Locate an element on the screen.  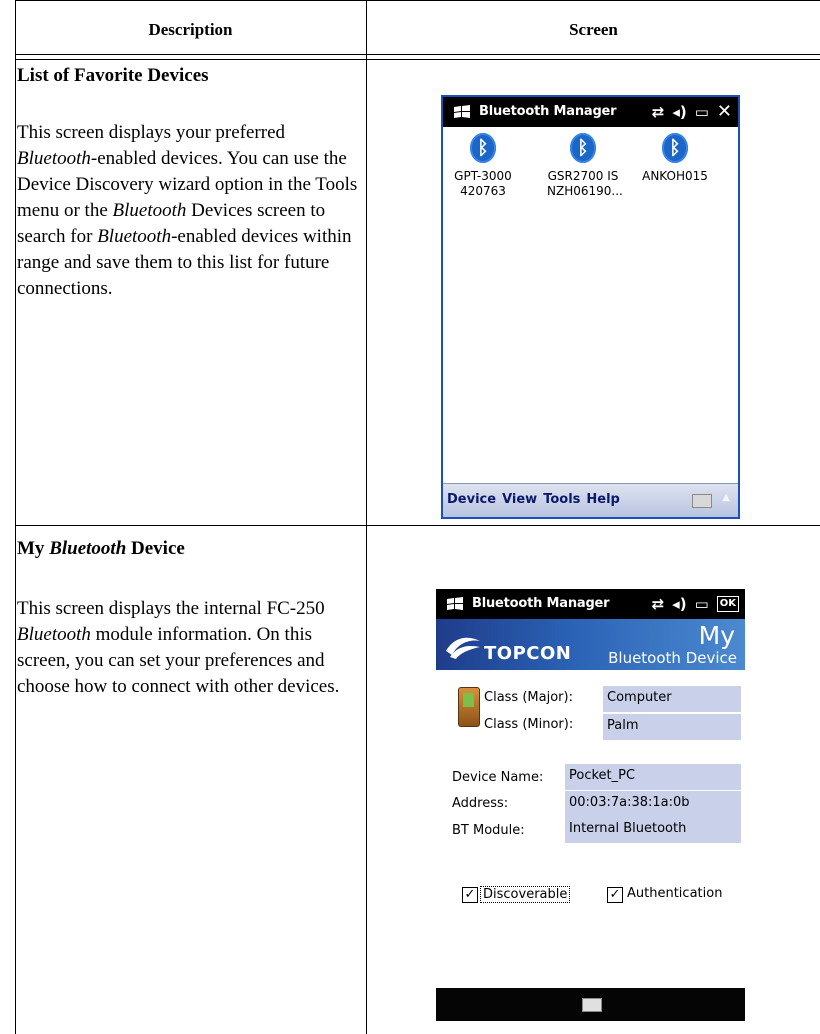
class-major-value: Computer is located at coordinates (672, 699).